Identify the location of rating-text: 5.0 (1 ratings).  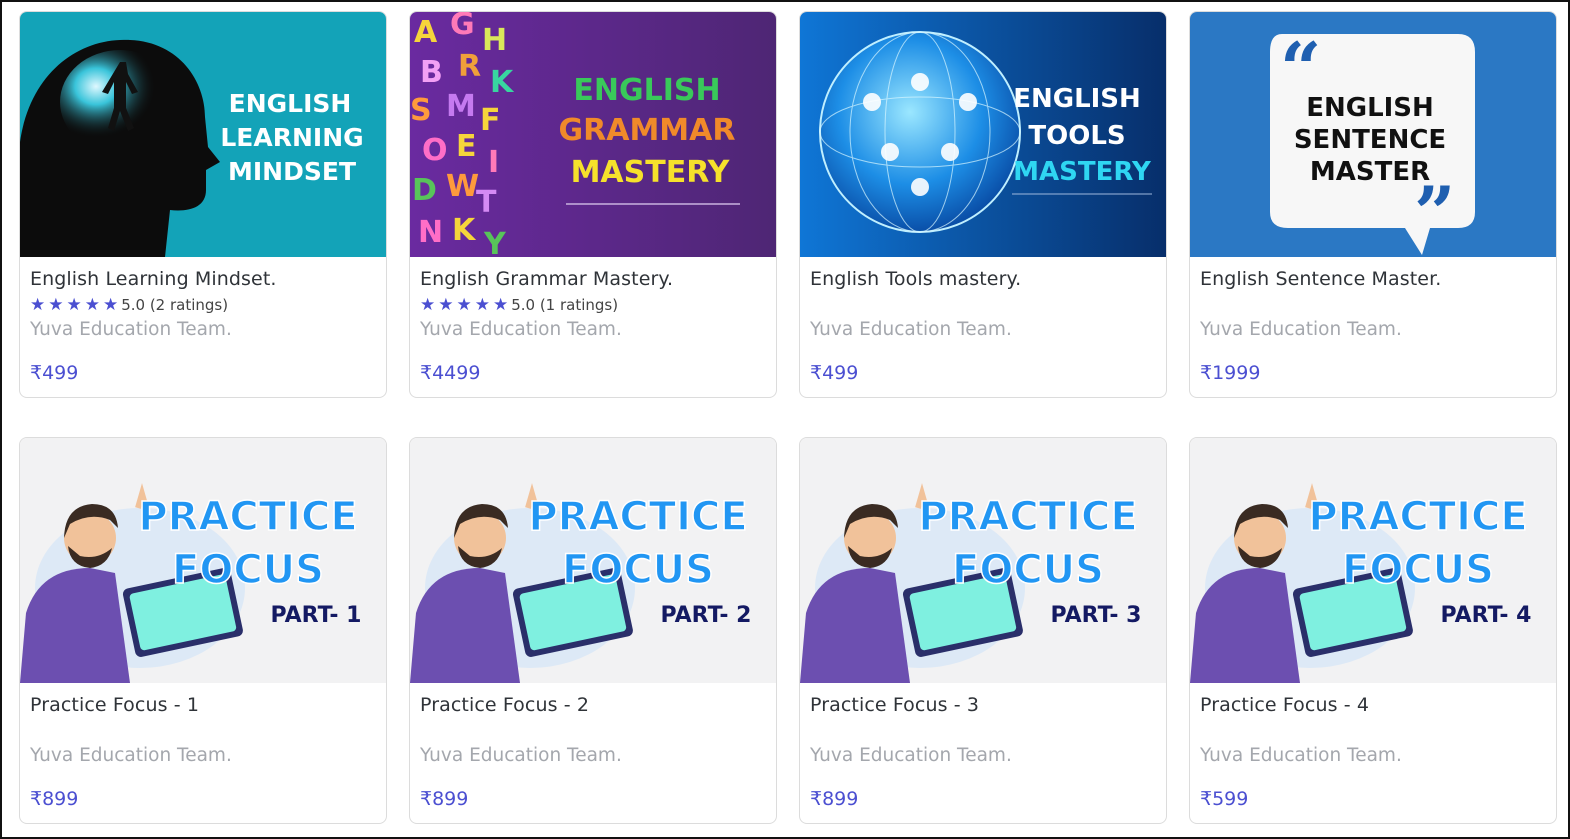
(565, 305).